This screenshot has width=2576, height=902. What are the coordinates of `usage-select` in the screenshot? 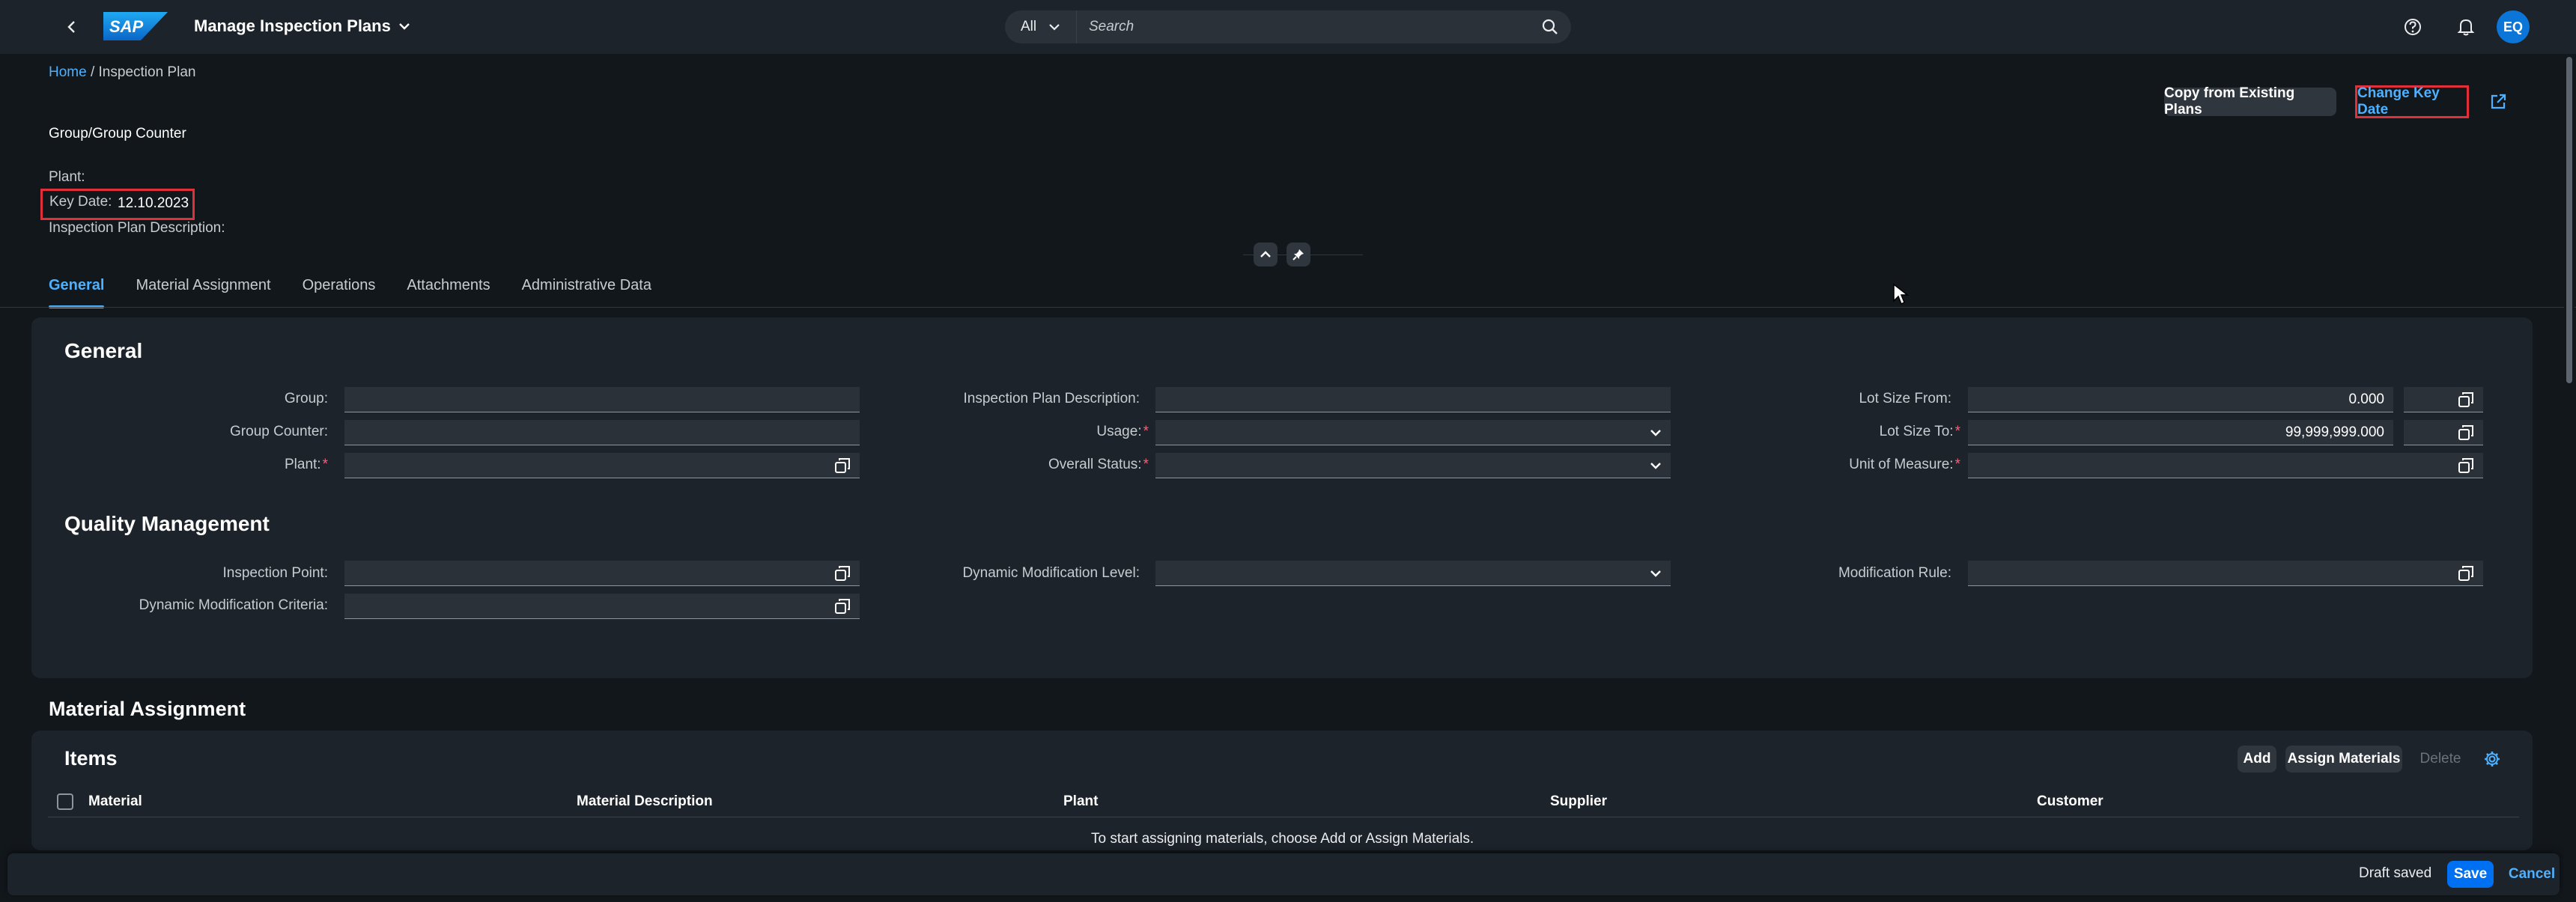 It's located at (1413, 432).